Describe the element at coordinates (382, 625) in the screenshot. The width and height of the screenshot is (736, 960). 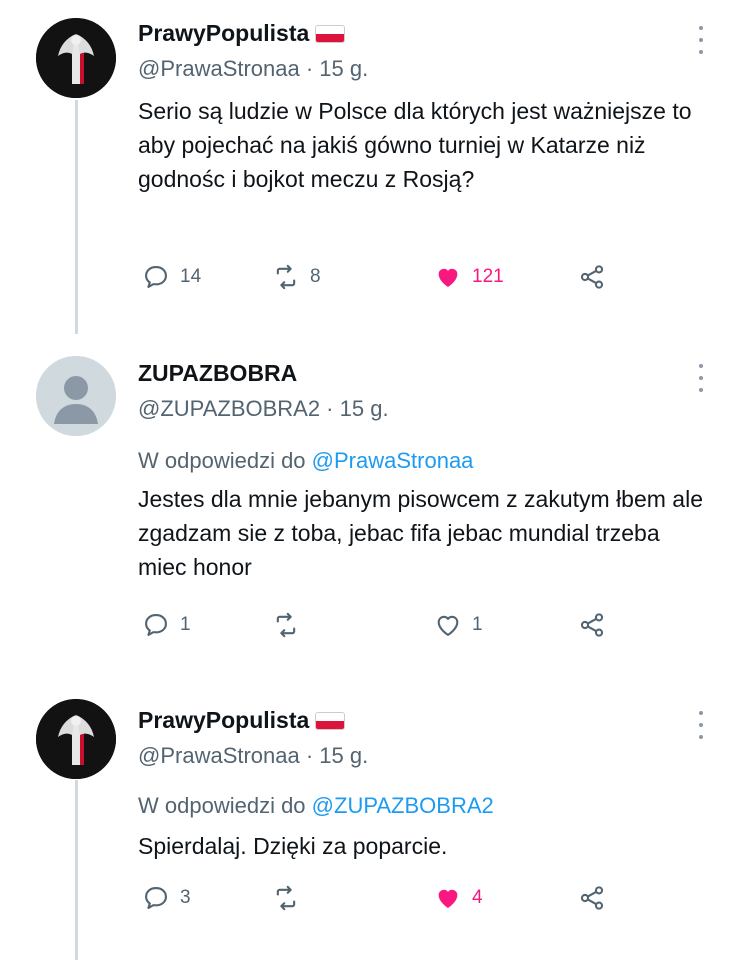
I see `tweet-actions: 1 1` at that location.